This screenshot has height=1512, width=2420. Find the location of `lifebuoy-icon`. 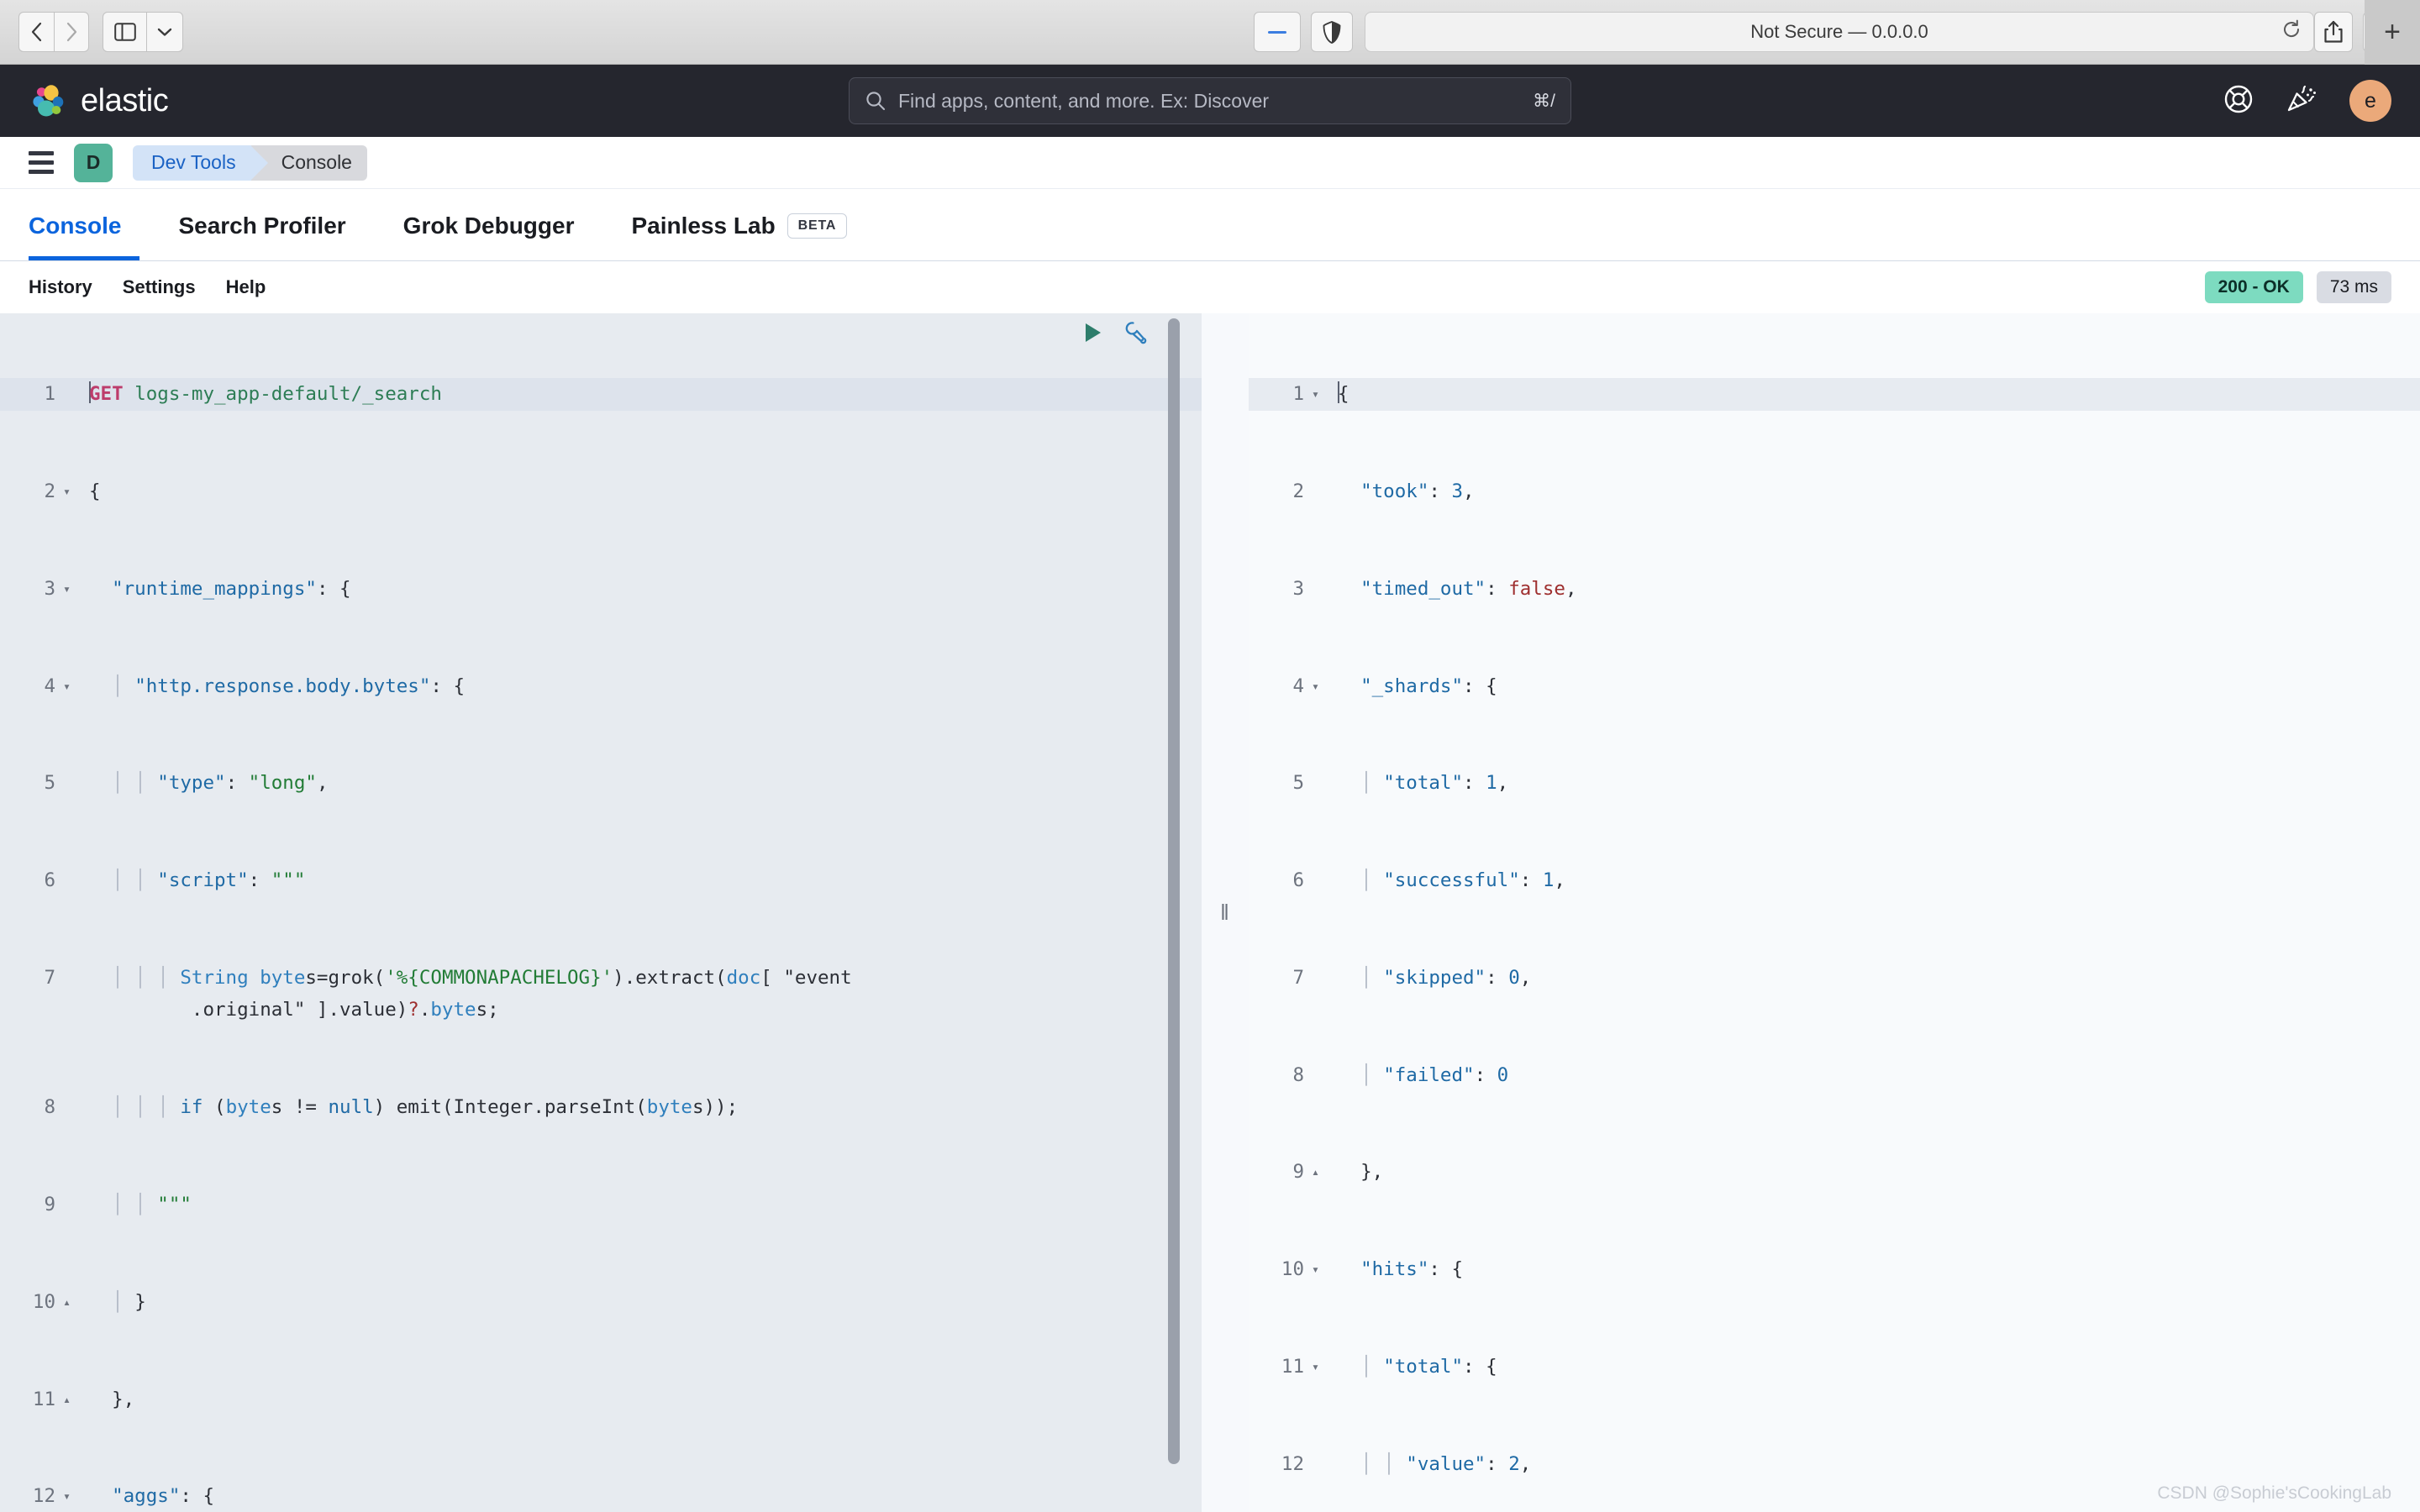

lifebuoy-icon is located at coordinates (2238, 99).